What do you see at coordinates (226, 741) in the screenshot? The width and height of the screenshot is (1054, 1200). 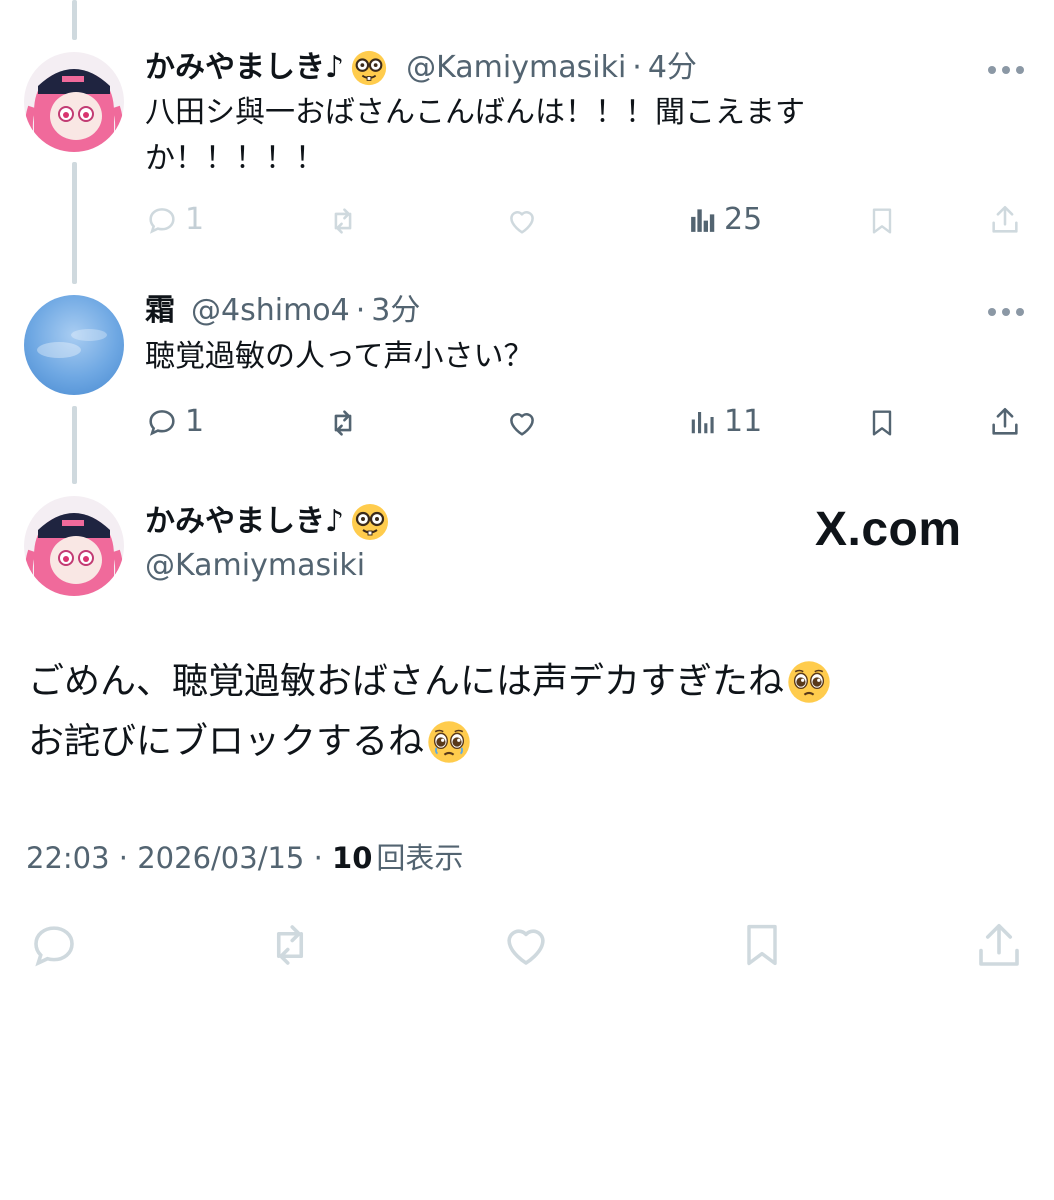 I see `post-text-segment: お詫びにブロックするね` at bounding box center [226, 741].